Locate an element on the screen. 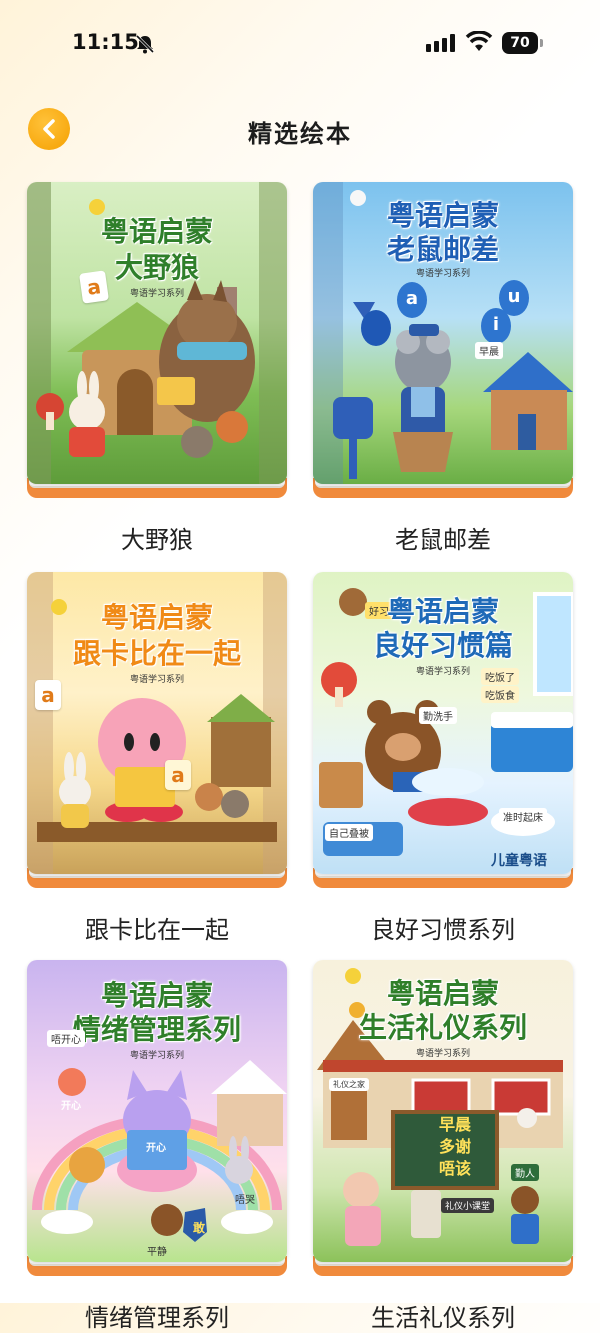 Image resolution: width=600 pixels, height=1333 pixels. board-line: 多谢 is located at coordinates (455, 1146).